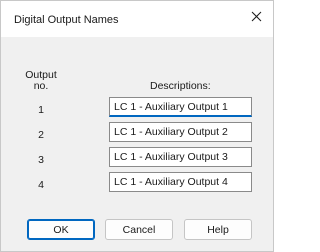 Image resolution: width=320 pixels, height=252 pixels. Describe the element at coordinates (218, 229) in the screenshot. I see `help-button: Help` at that location.